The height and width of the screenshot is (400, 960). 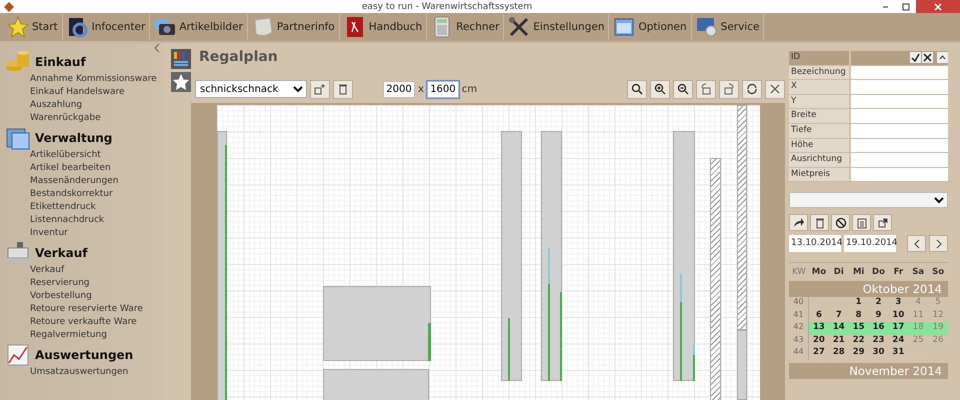 What do you see at coordinates (819, 316) in the screenshot?
I see `calendar-day: 6` at bounding box center [819, 316].